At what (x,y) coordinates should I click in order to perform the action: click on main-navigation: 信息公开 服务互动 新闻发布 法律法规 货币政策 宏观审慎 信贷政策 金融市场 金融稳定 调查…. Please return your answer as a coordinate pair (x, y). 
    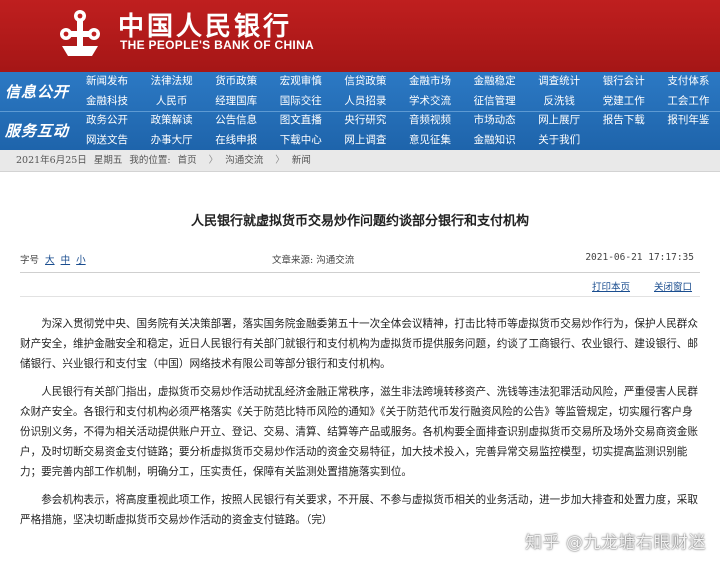
    Looking at the image, I should click on (360, 111).